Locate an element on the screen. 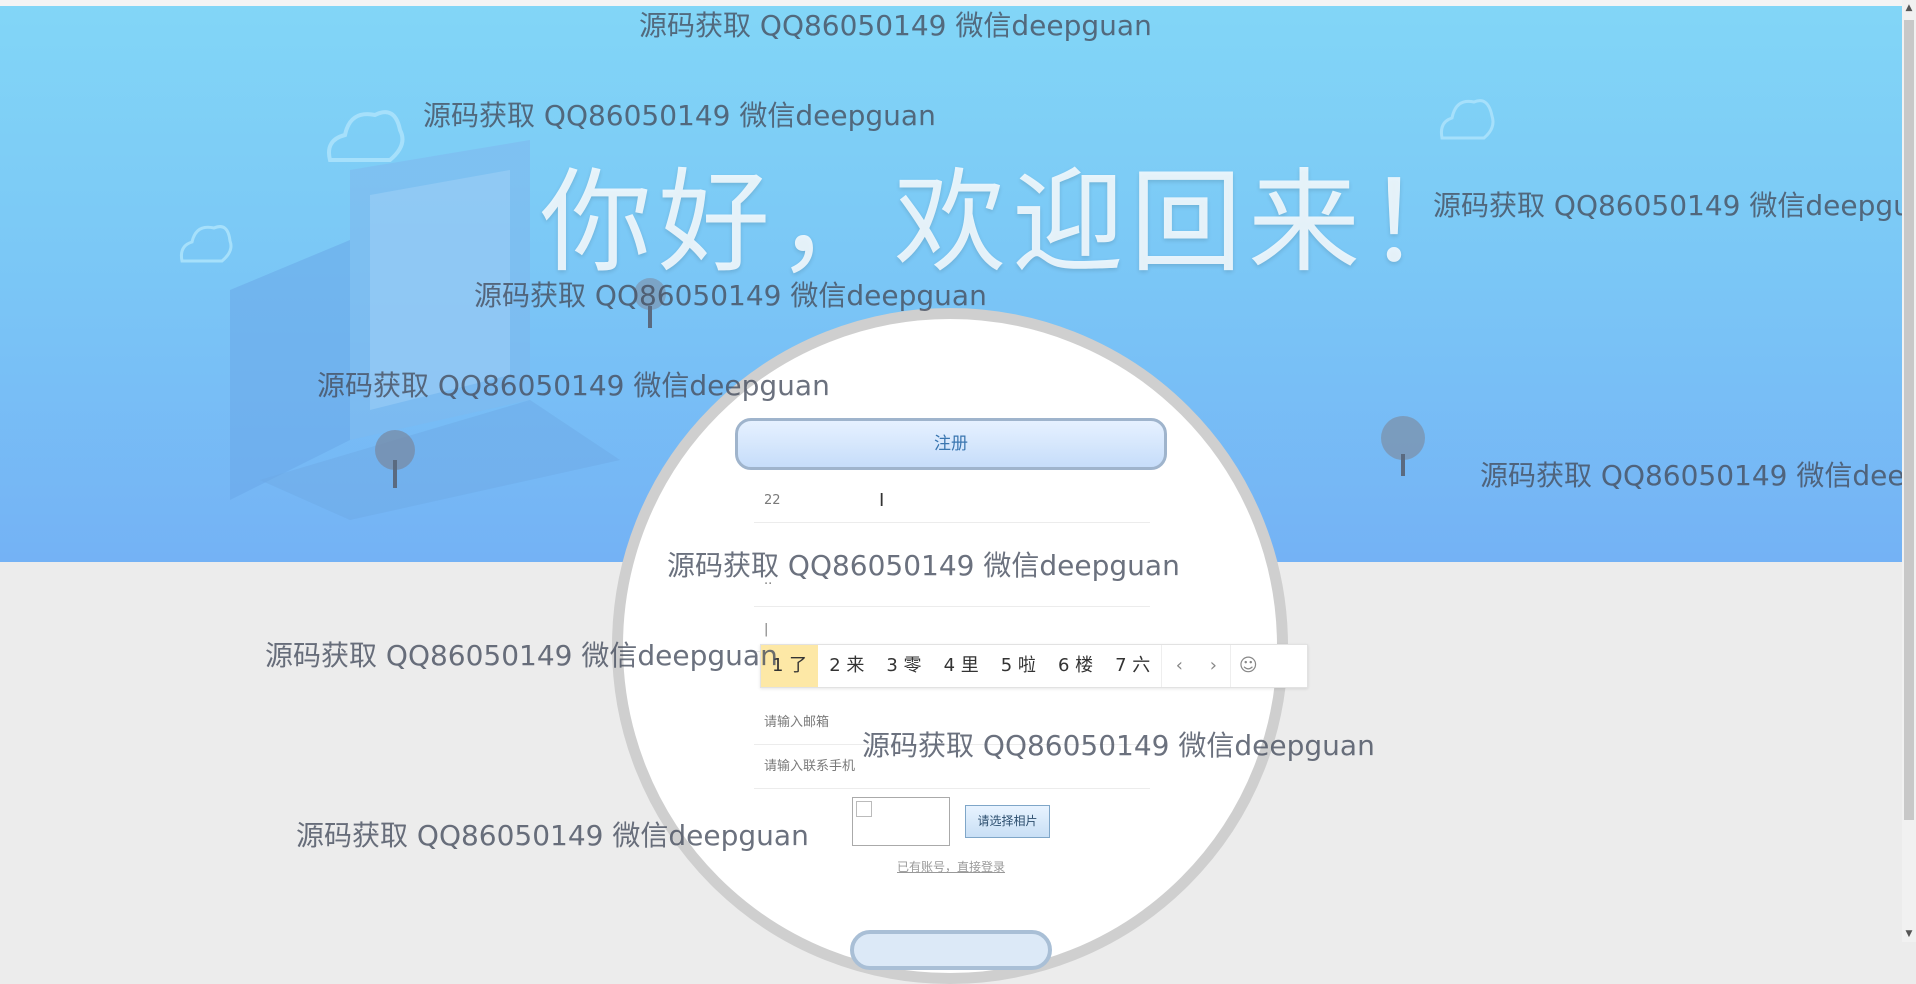 Image resolution: width=1916 pixels, height=984 pixels. scroll-down-icon: ▼ is located at coordinates (1909, 934).